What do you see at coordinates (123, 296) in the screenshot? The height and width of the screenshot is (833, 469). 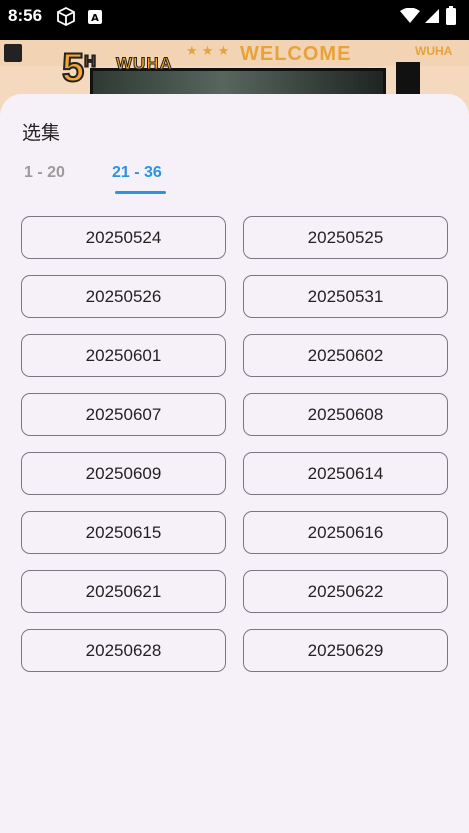 I see `episode-button: 20250526` at bounding box center [123, 296].